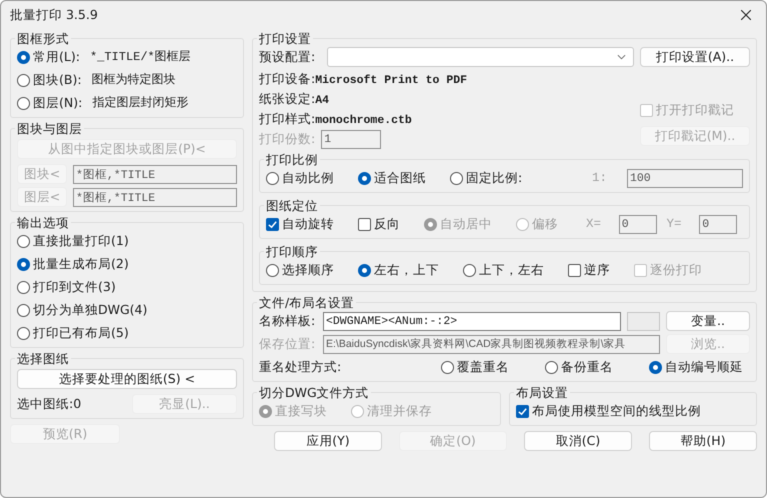  What do you see at coordinates (594, 224) in the screenshot?
I see `offset-label: X=` at bounding box center [594, 224].